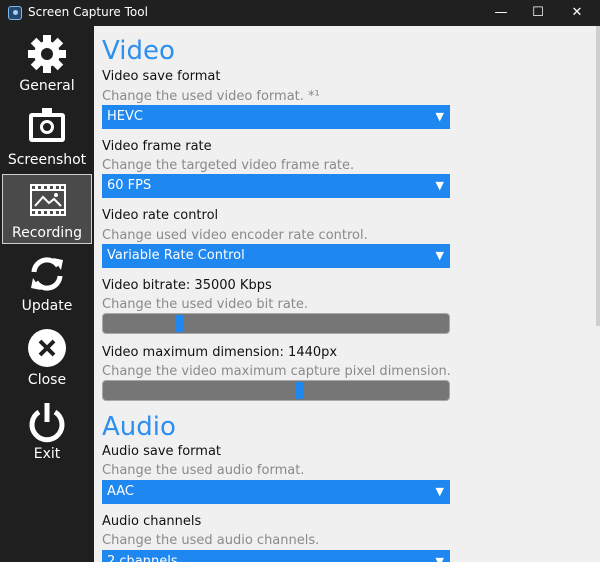 This screenshot has height=562, width=600. What do you see at coordinates (47, 348) in the screenshot?
I see `x-circle-icon` at bounding box center [47, 348].